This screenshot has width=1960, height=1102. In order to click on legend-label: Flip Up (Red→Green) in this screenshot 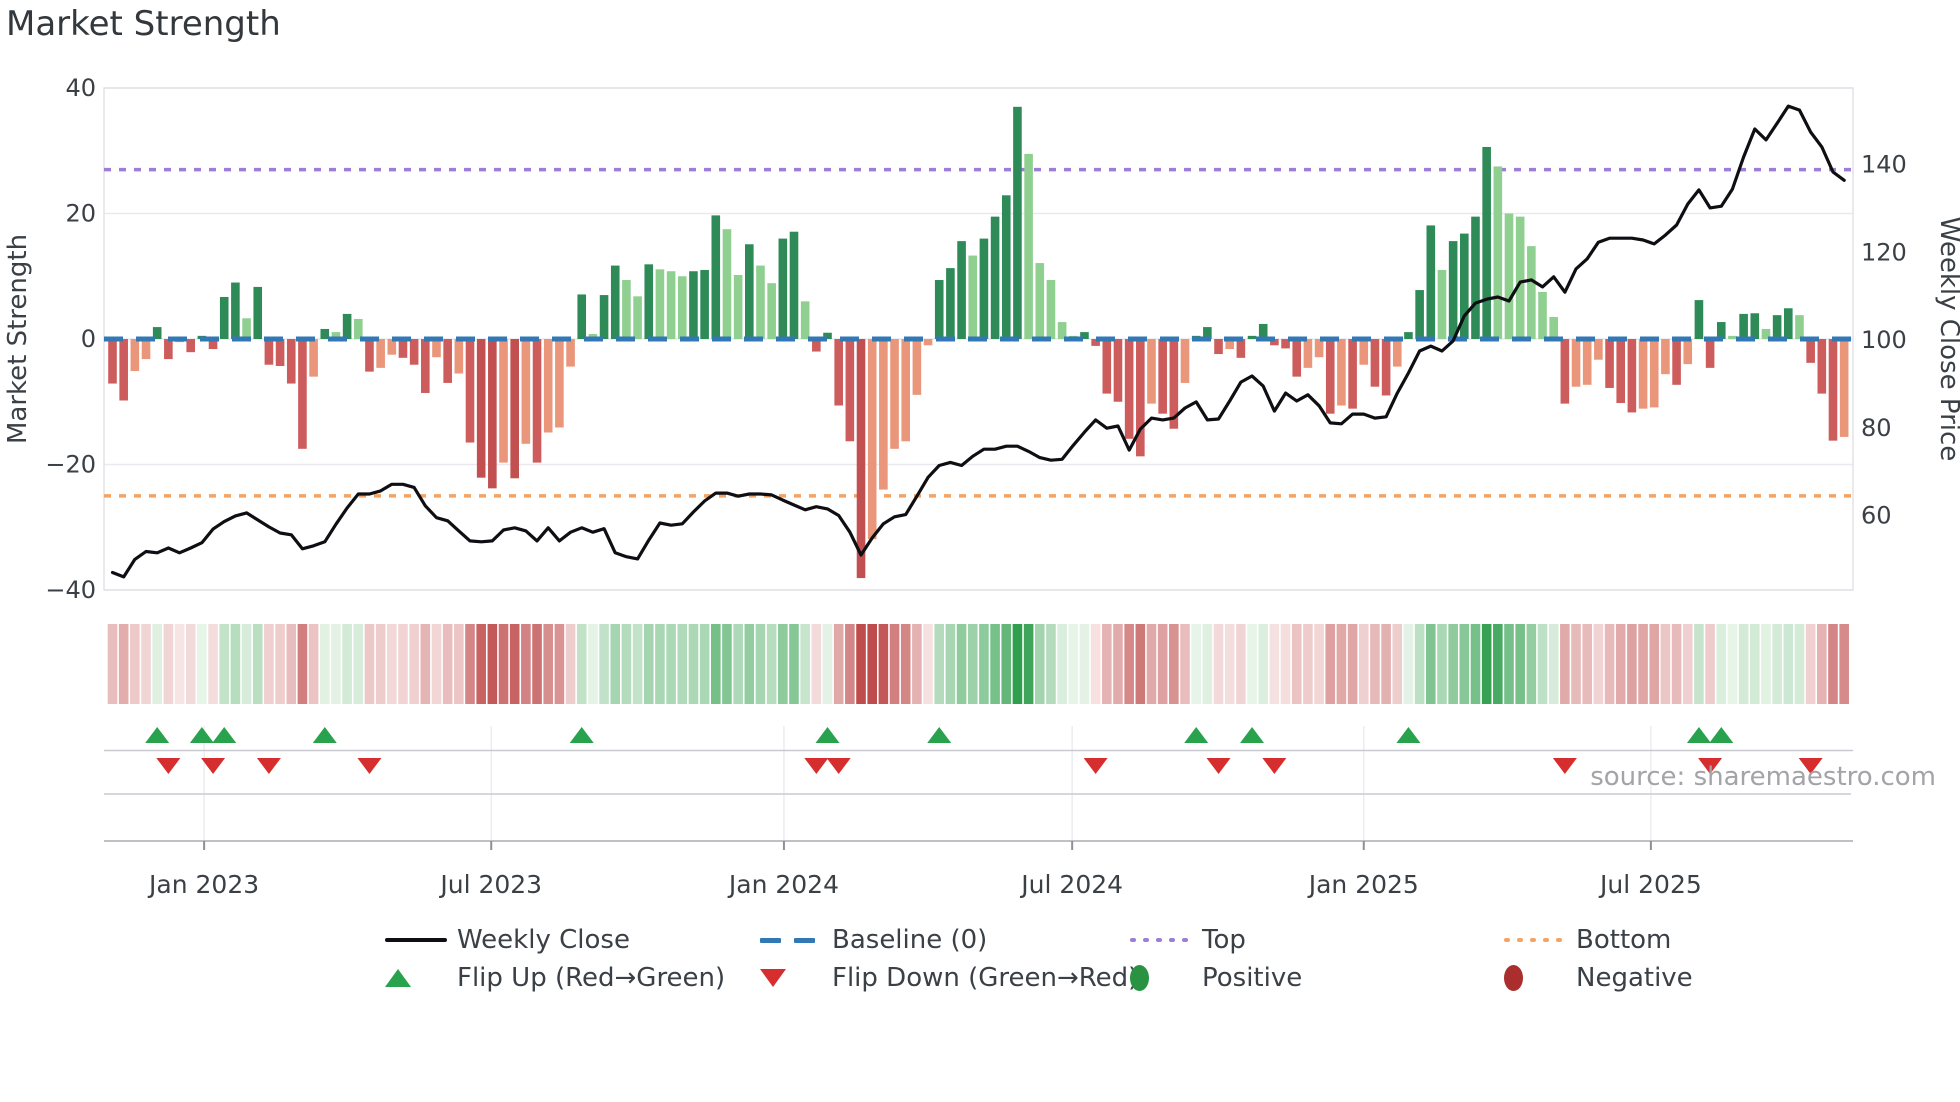, I will do `click(591, 978)`.